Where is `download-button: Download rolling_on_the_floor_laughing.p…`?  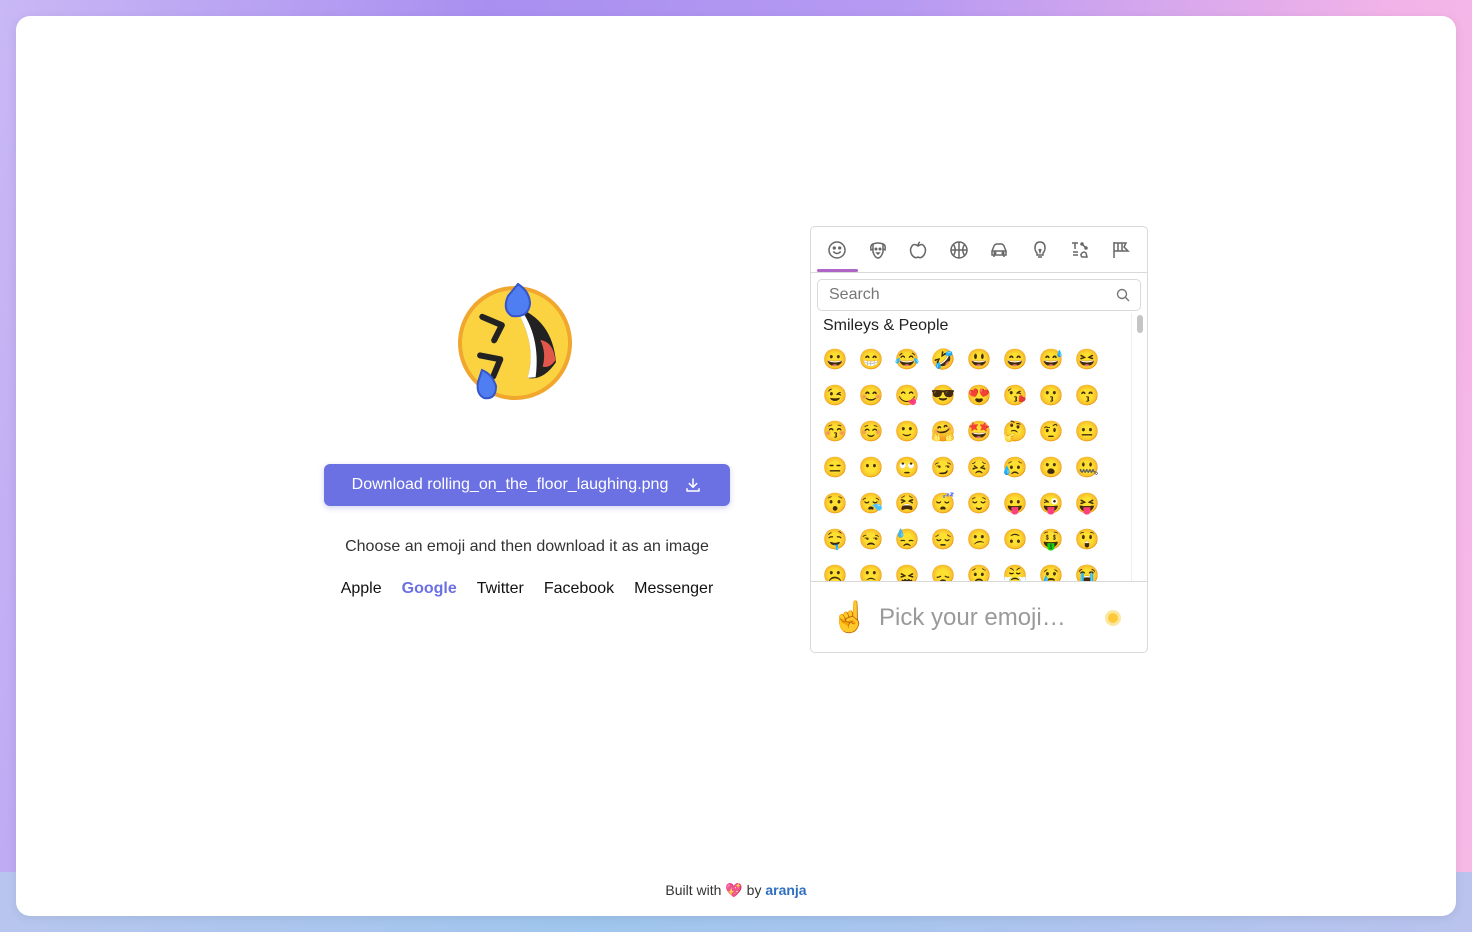
download-button: Download rolling_on_the_floor_laughing.p… is located at coordinates (527, 485).